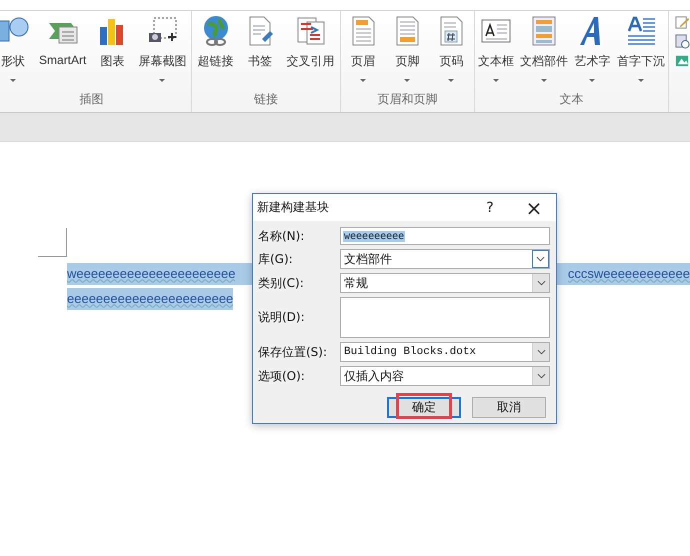 Image resolution: width=690 pixels, height=556 pixels. Describe the element at coordinates (276, 259) in the screenshot. I see `field-label: 库(G):` at that location.